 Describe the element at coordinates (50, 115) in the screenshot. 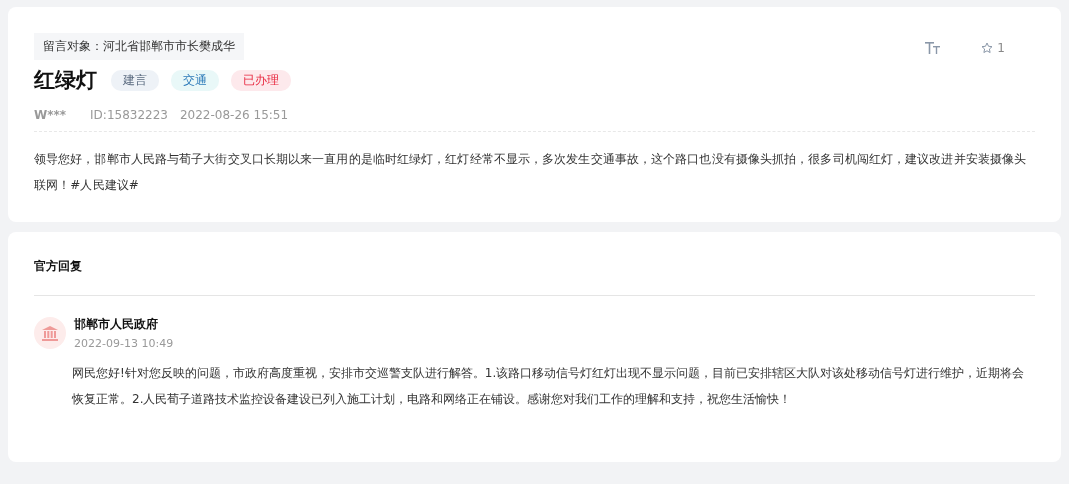

I see `author-name: W***` at that location.